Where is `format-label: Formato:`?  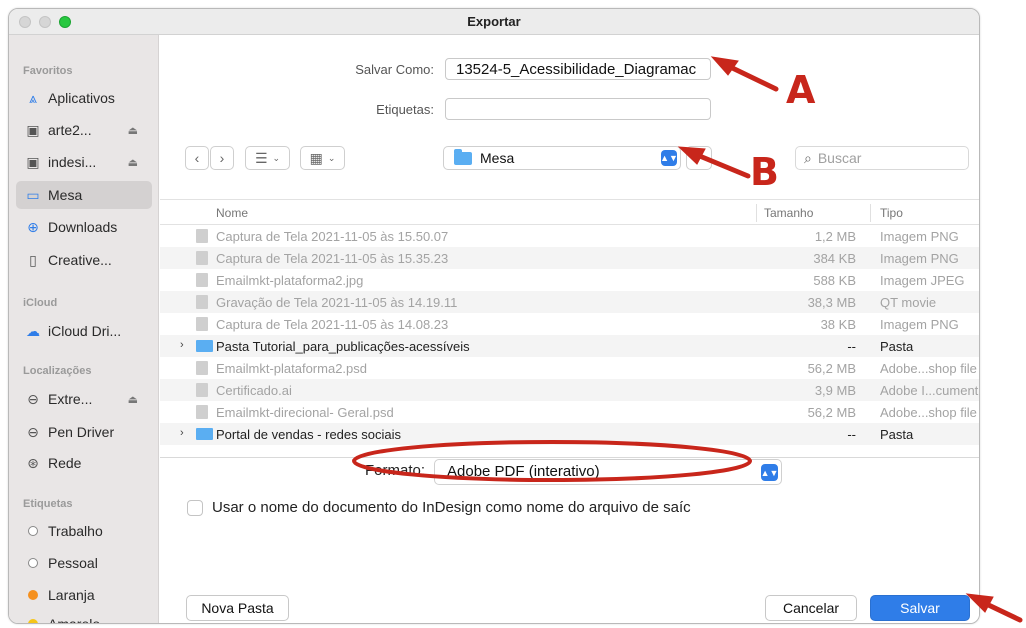
format-label: Formato: is located at coordinates (395, 470).